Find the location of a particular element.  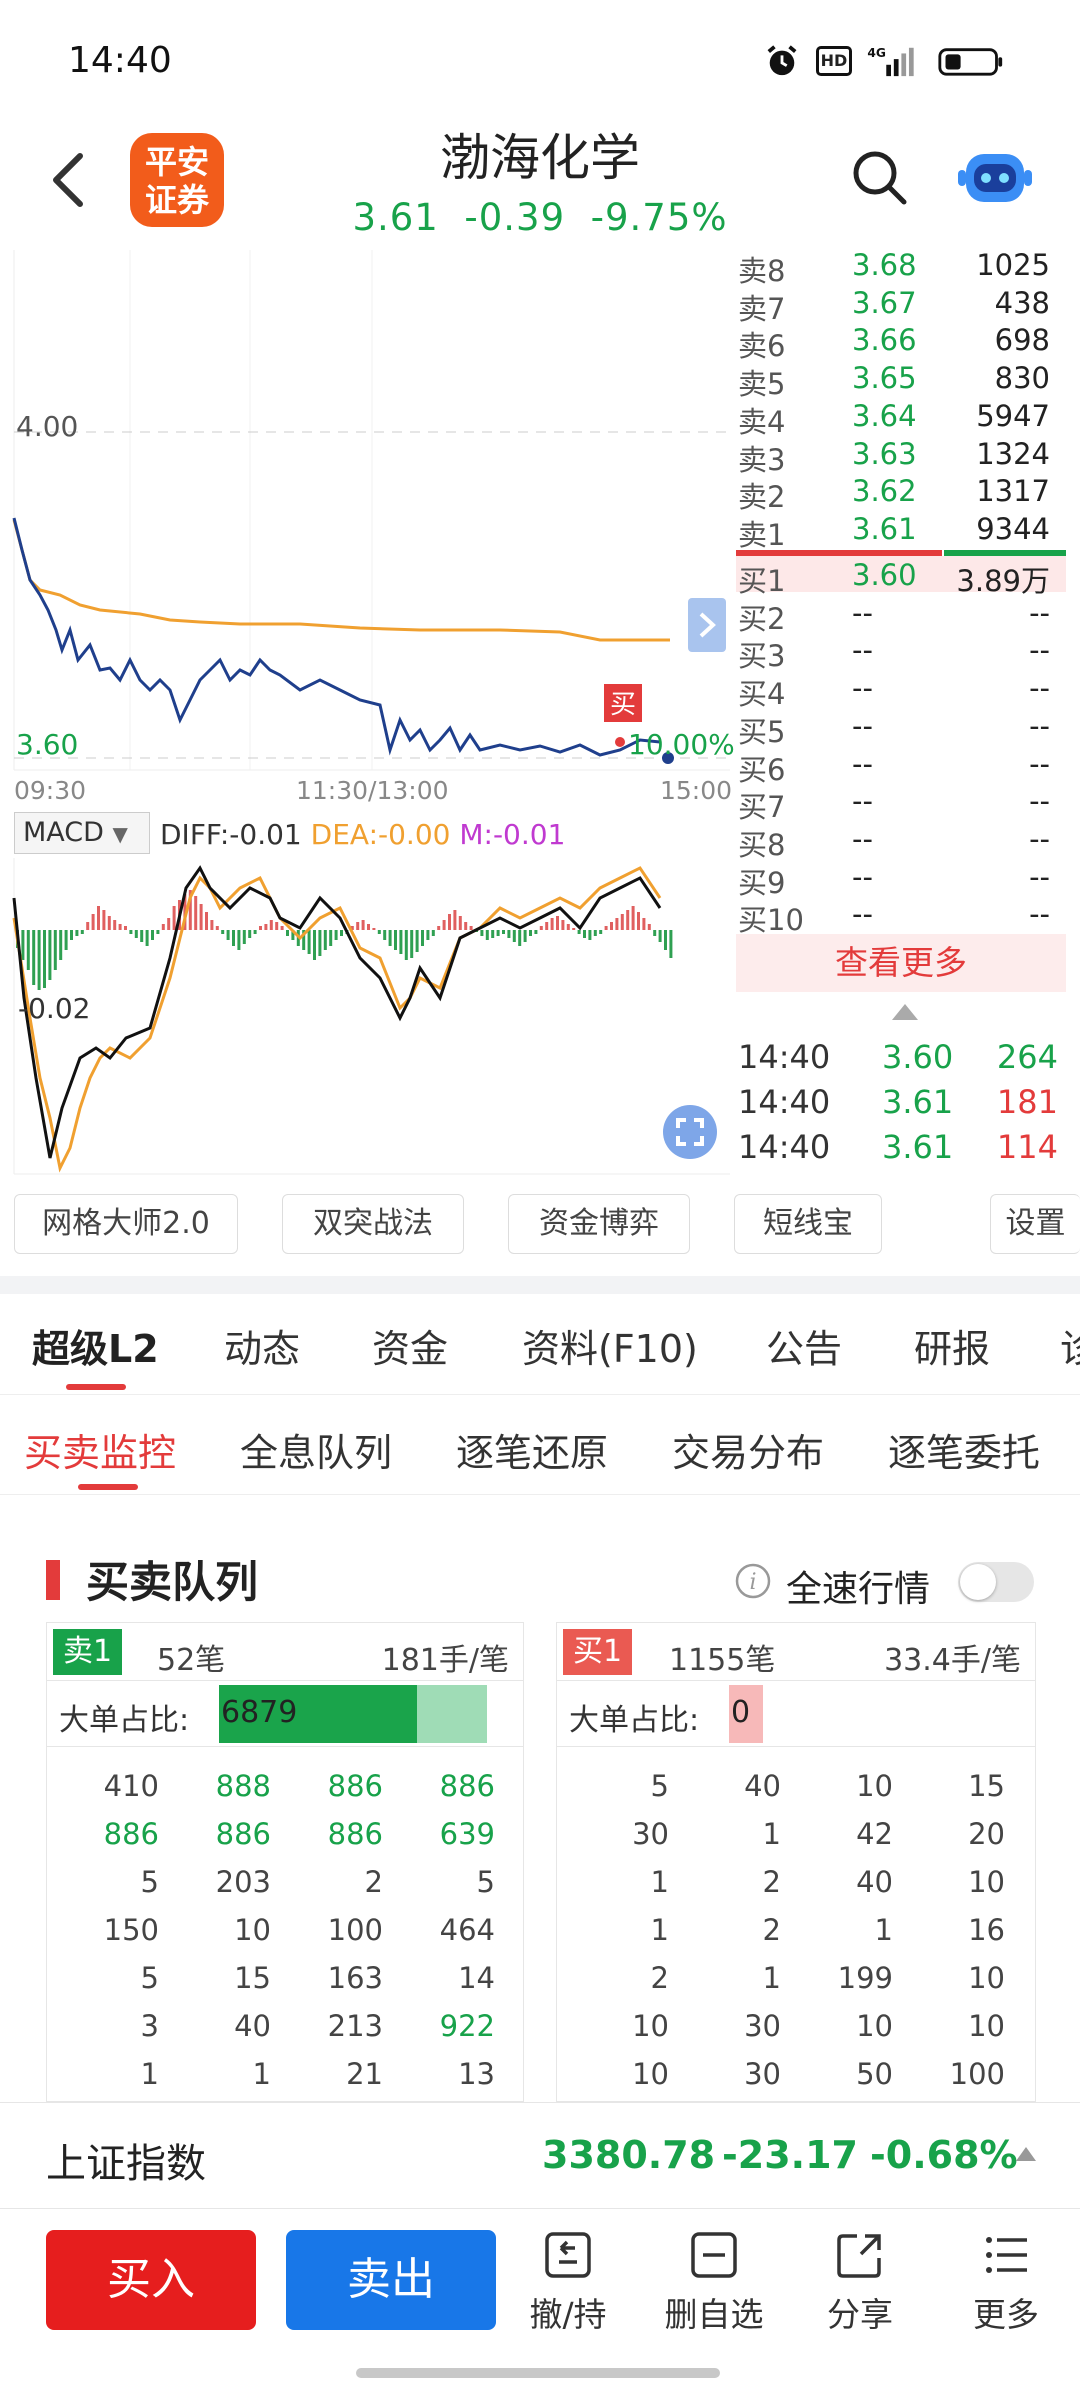

ask-price: 3.64 is located at coordinates (884, 415).